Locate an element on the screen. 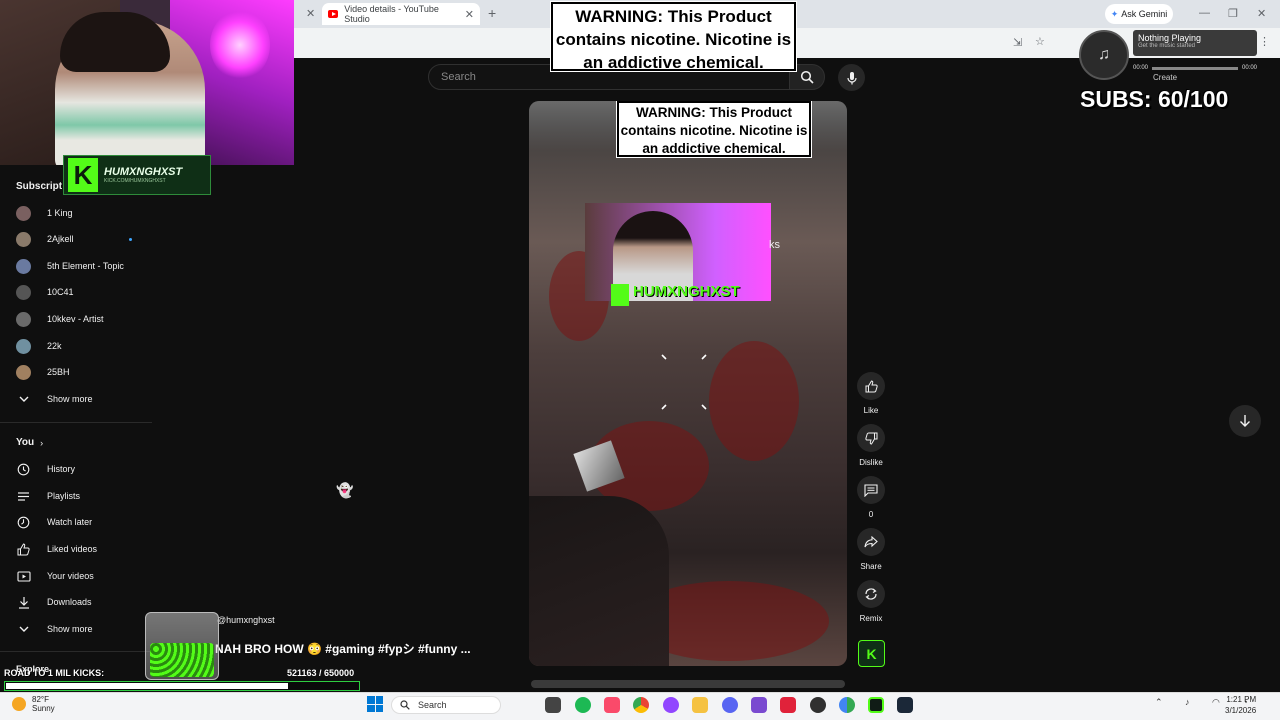 Image resolution: width=1280 pixels, height=720 pixels. obs-icon is located at coordinates (818, 705).